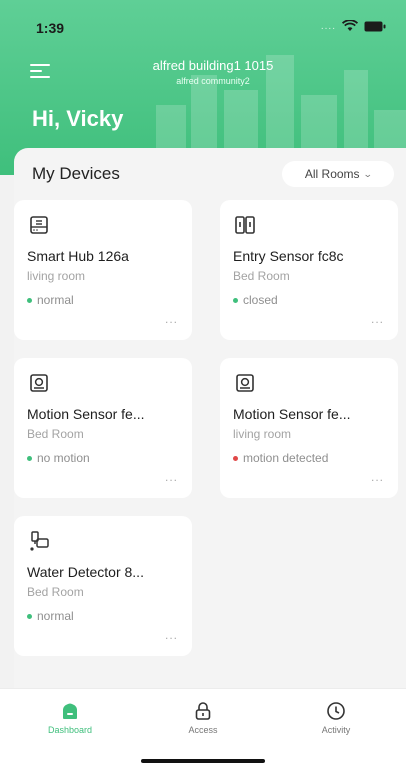 Image resolution: width=406 pixels, height=767 pixels. I want to click on device-name: Smart Hub 126a, so click(78, 256).